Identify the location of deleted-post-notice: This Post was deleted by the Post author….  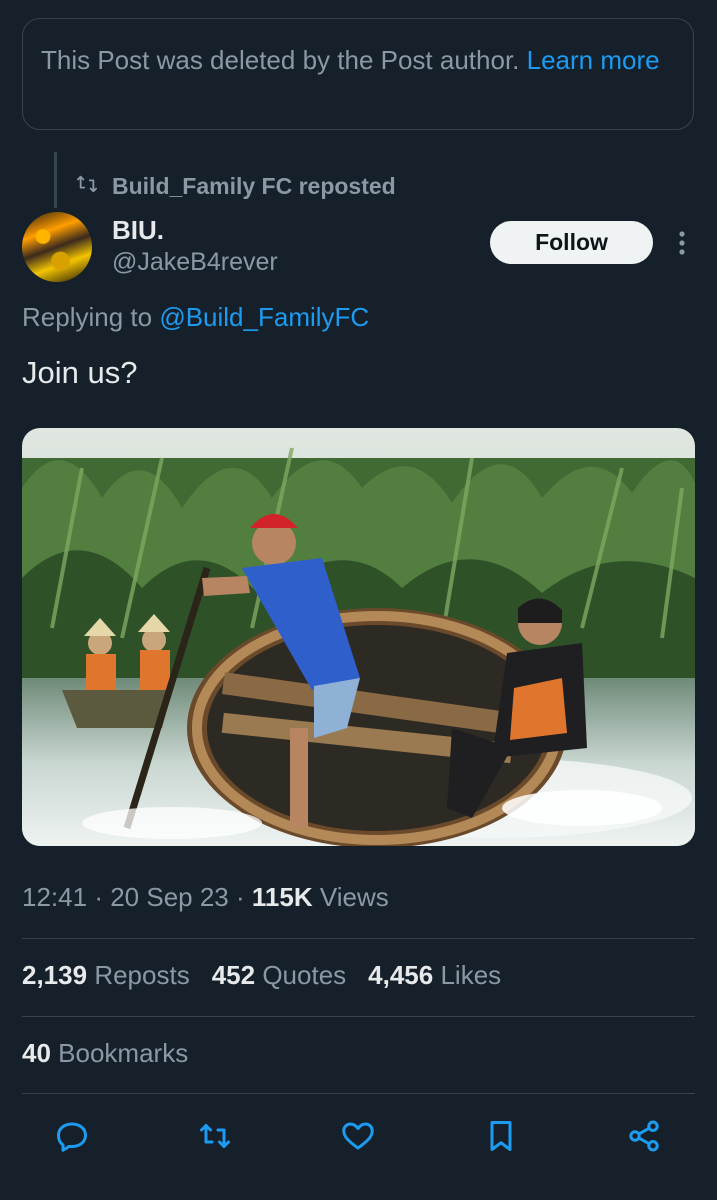
(358, 74).